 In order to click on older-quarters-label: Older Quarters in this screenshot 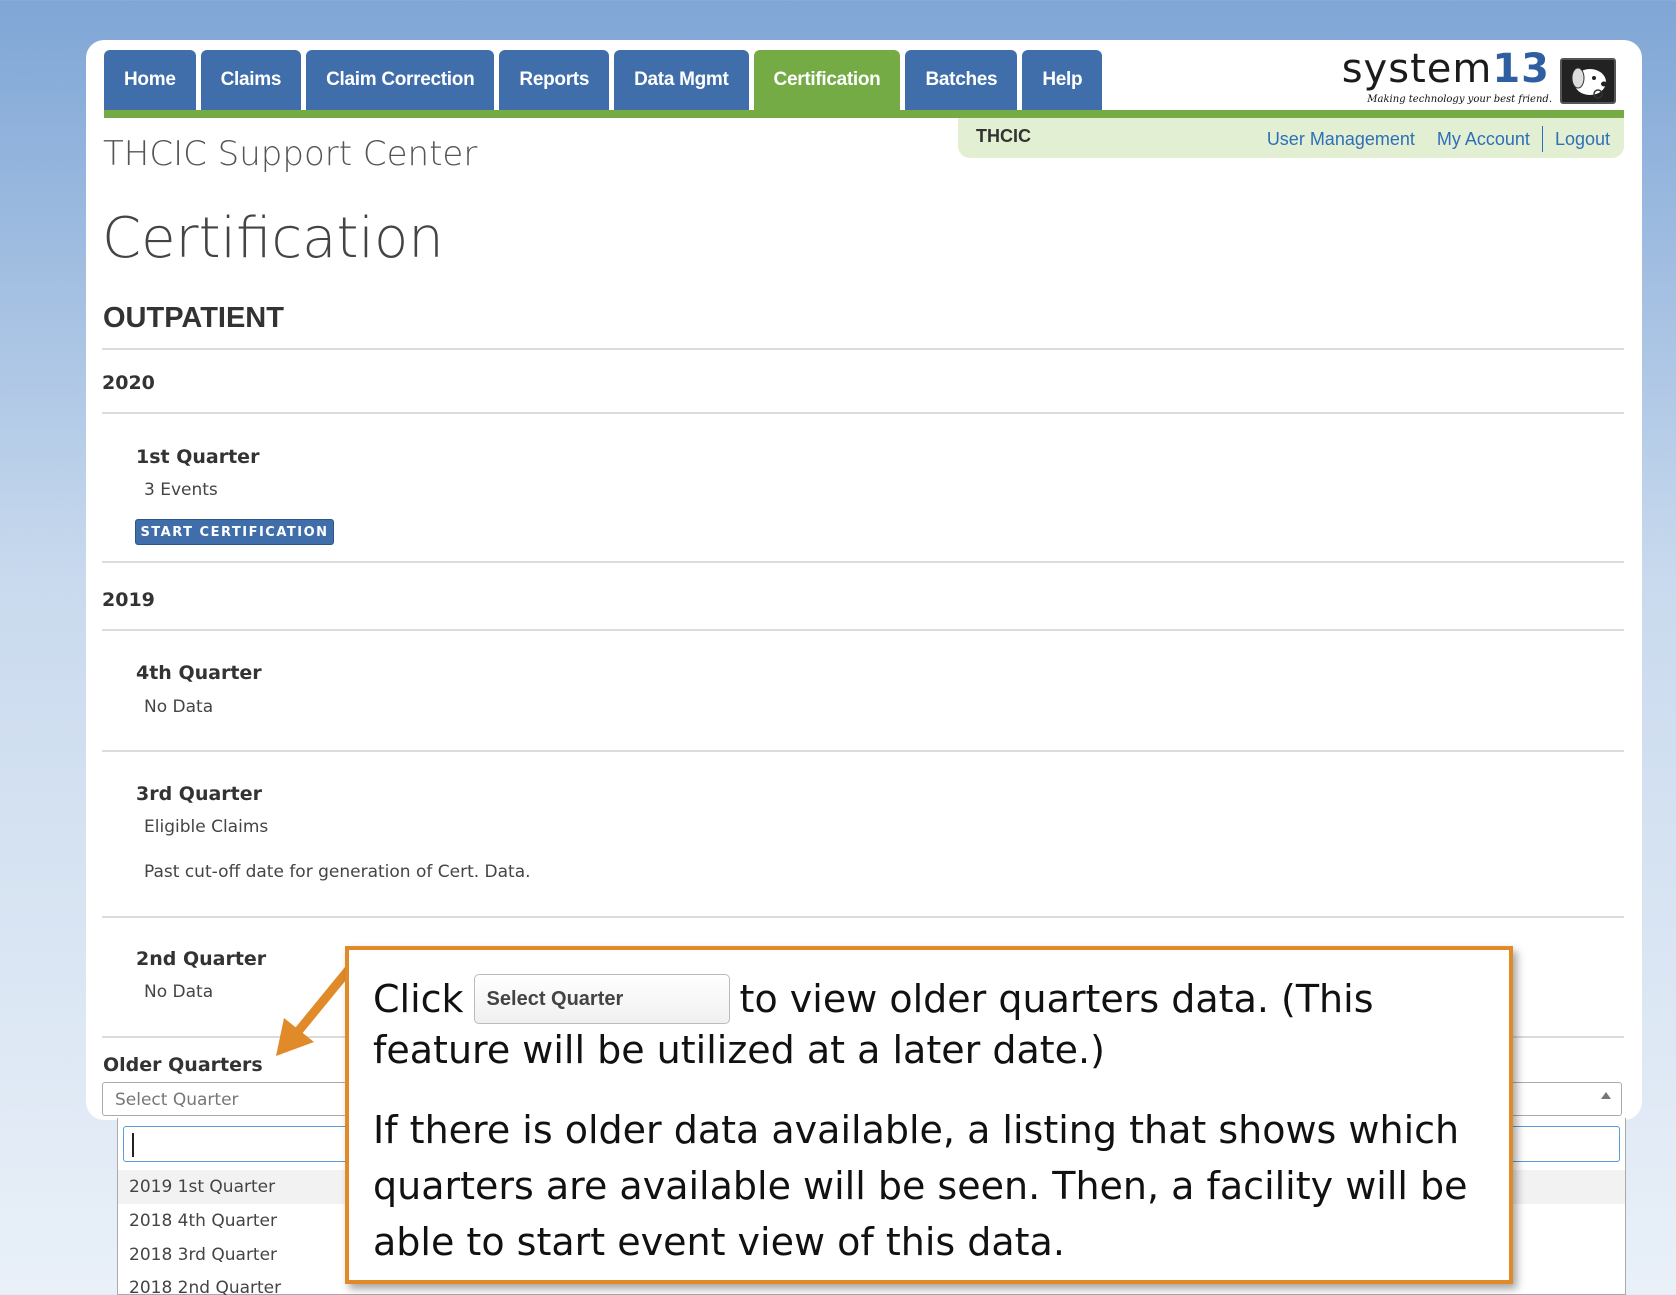, I will do `click(183, 1065)`.